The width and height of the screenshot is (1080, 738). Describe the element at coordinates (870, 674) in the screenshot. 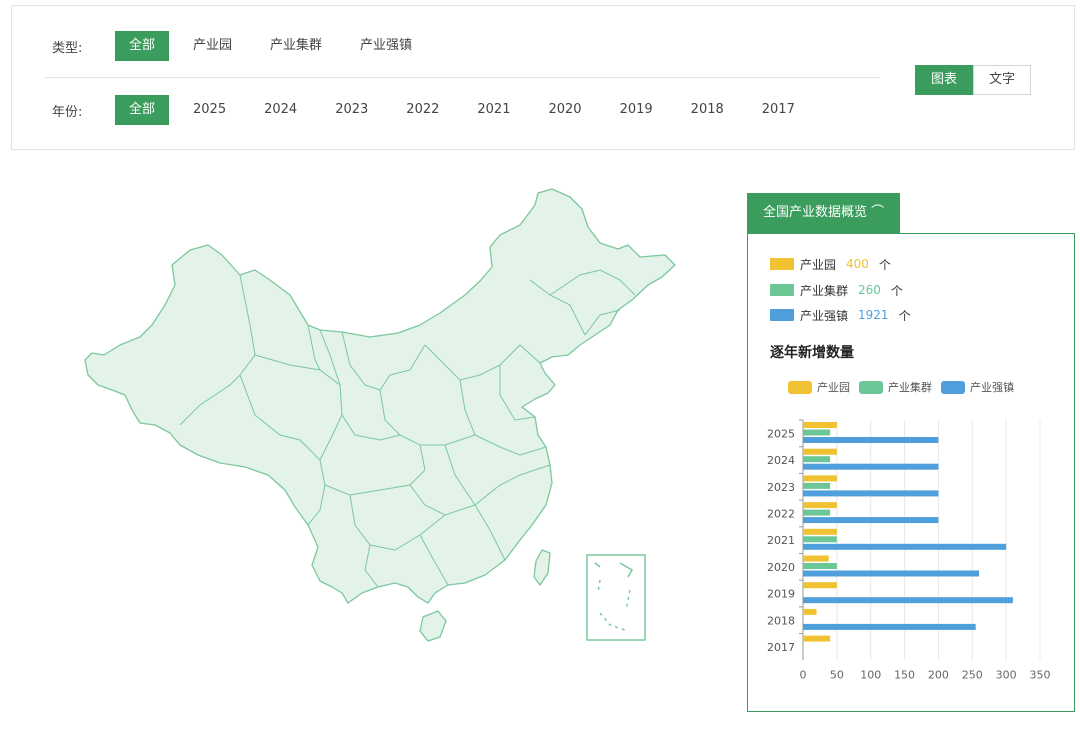

I see `x-tick-label: 100` at that location.